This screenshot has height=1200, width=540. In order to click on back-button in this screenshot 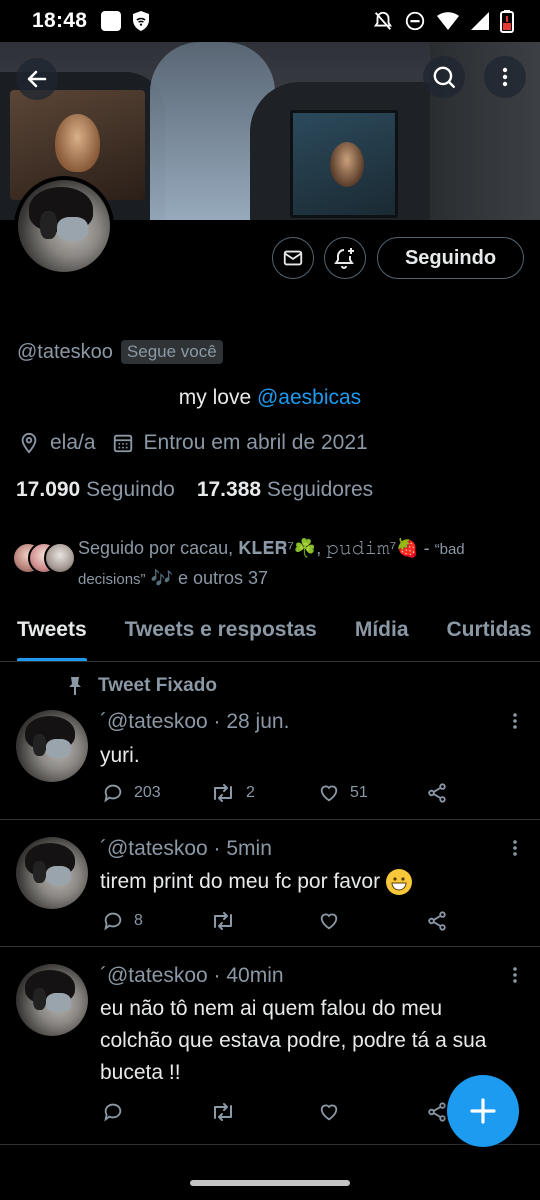, I will do `click(37, 79)`.